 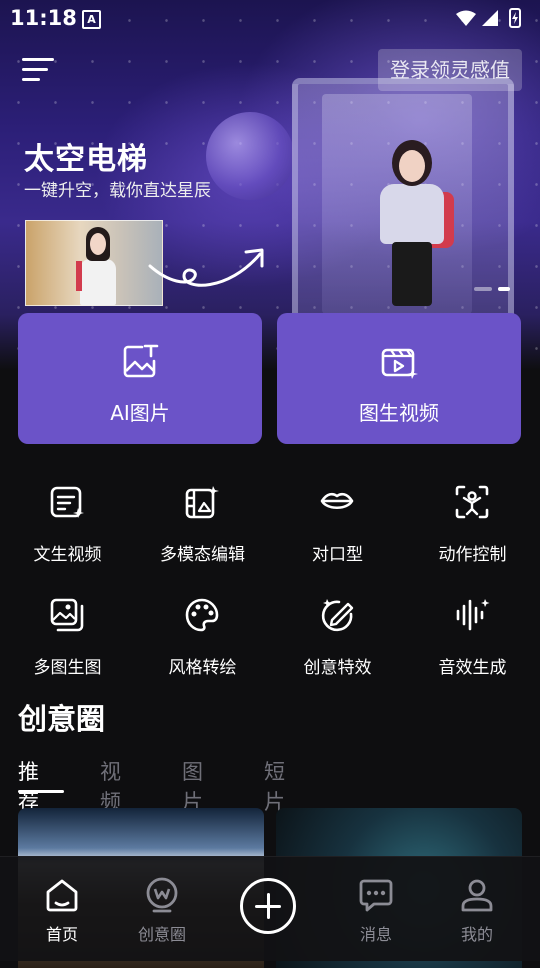 I want to click on tab-recommended: 推荐, so click(x=28, y=786).